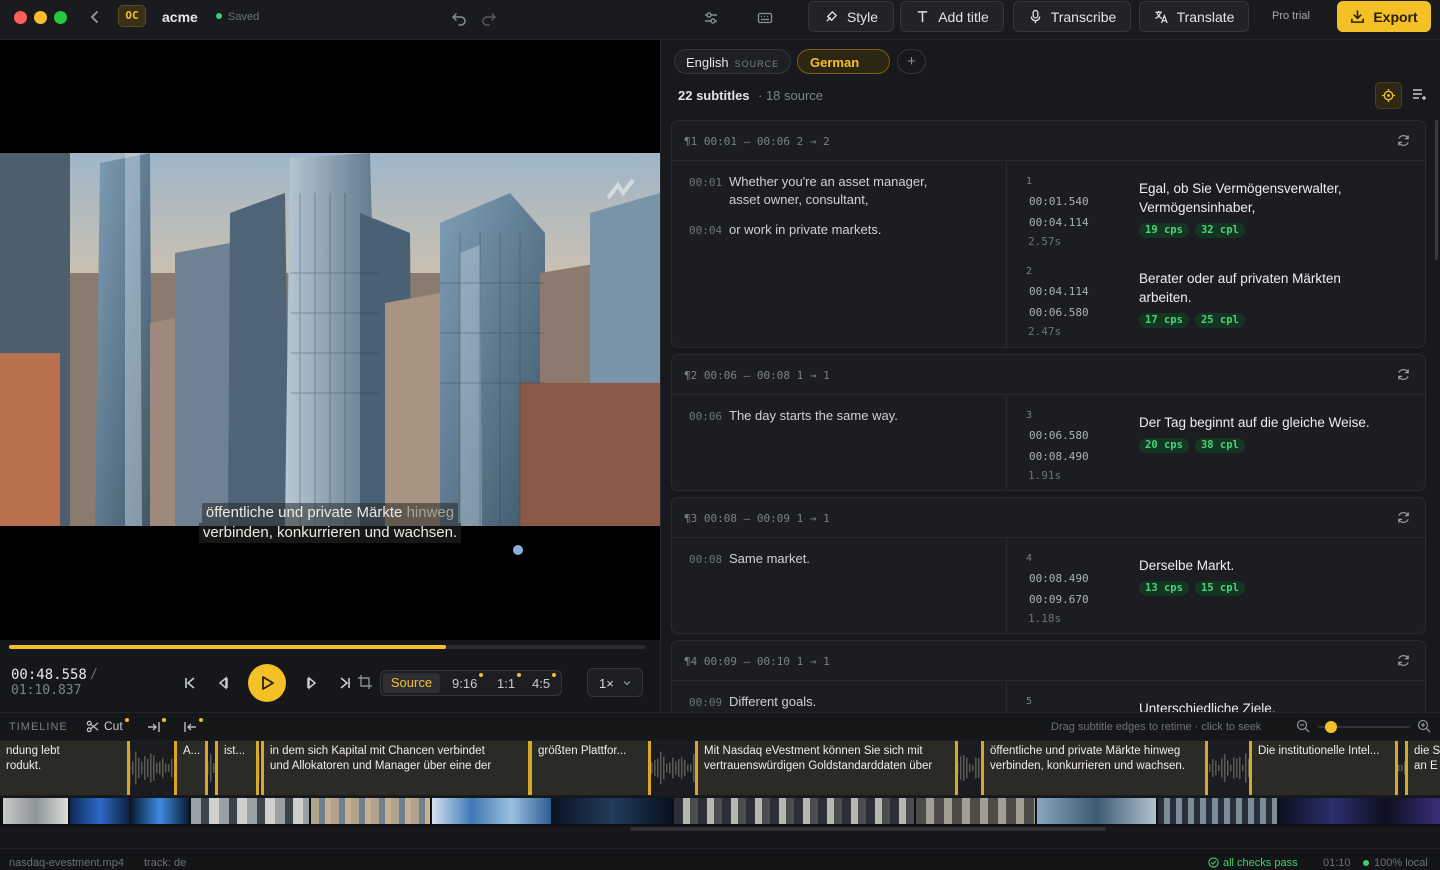  What do you see at coordinates (1059, 599) in the screenshot?
I see `end-time: 00:09.670` at bounding box center [1059, 599].